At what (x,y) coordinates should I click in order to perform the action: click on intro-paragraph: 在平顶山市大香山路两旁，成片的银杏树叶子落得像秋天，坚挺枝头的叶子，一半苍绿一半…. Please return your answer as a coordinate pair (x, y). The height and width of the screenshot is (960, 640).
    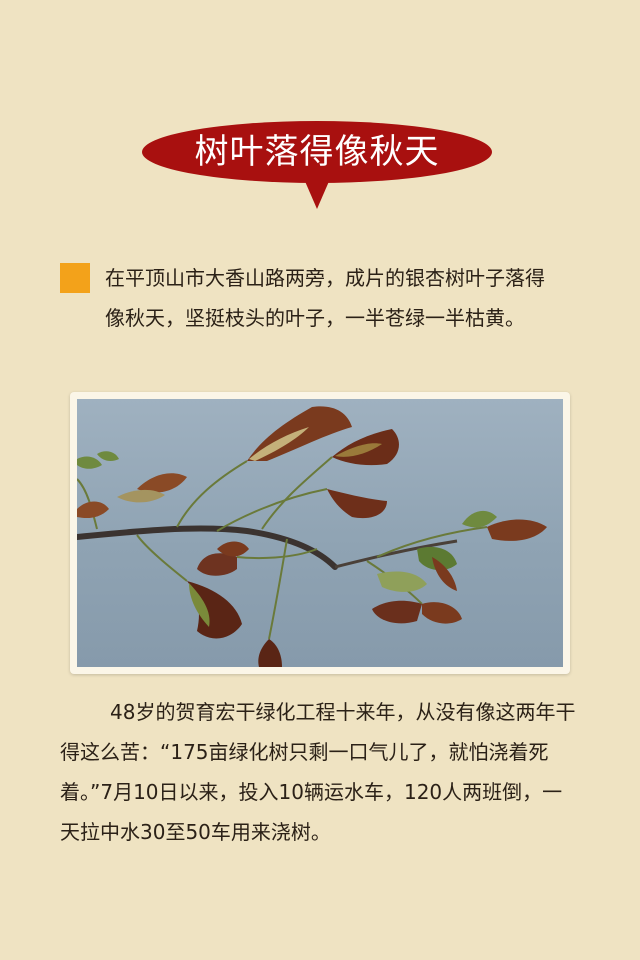
    Looking at the image, I should click on (325, 298).